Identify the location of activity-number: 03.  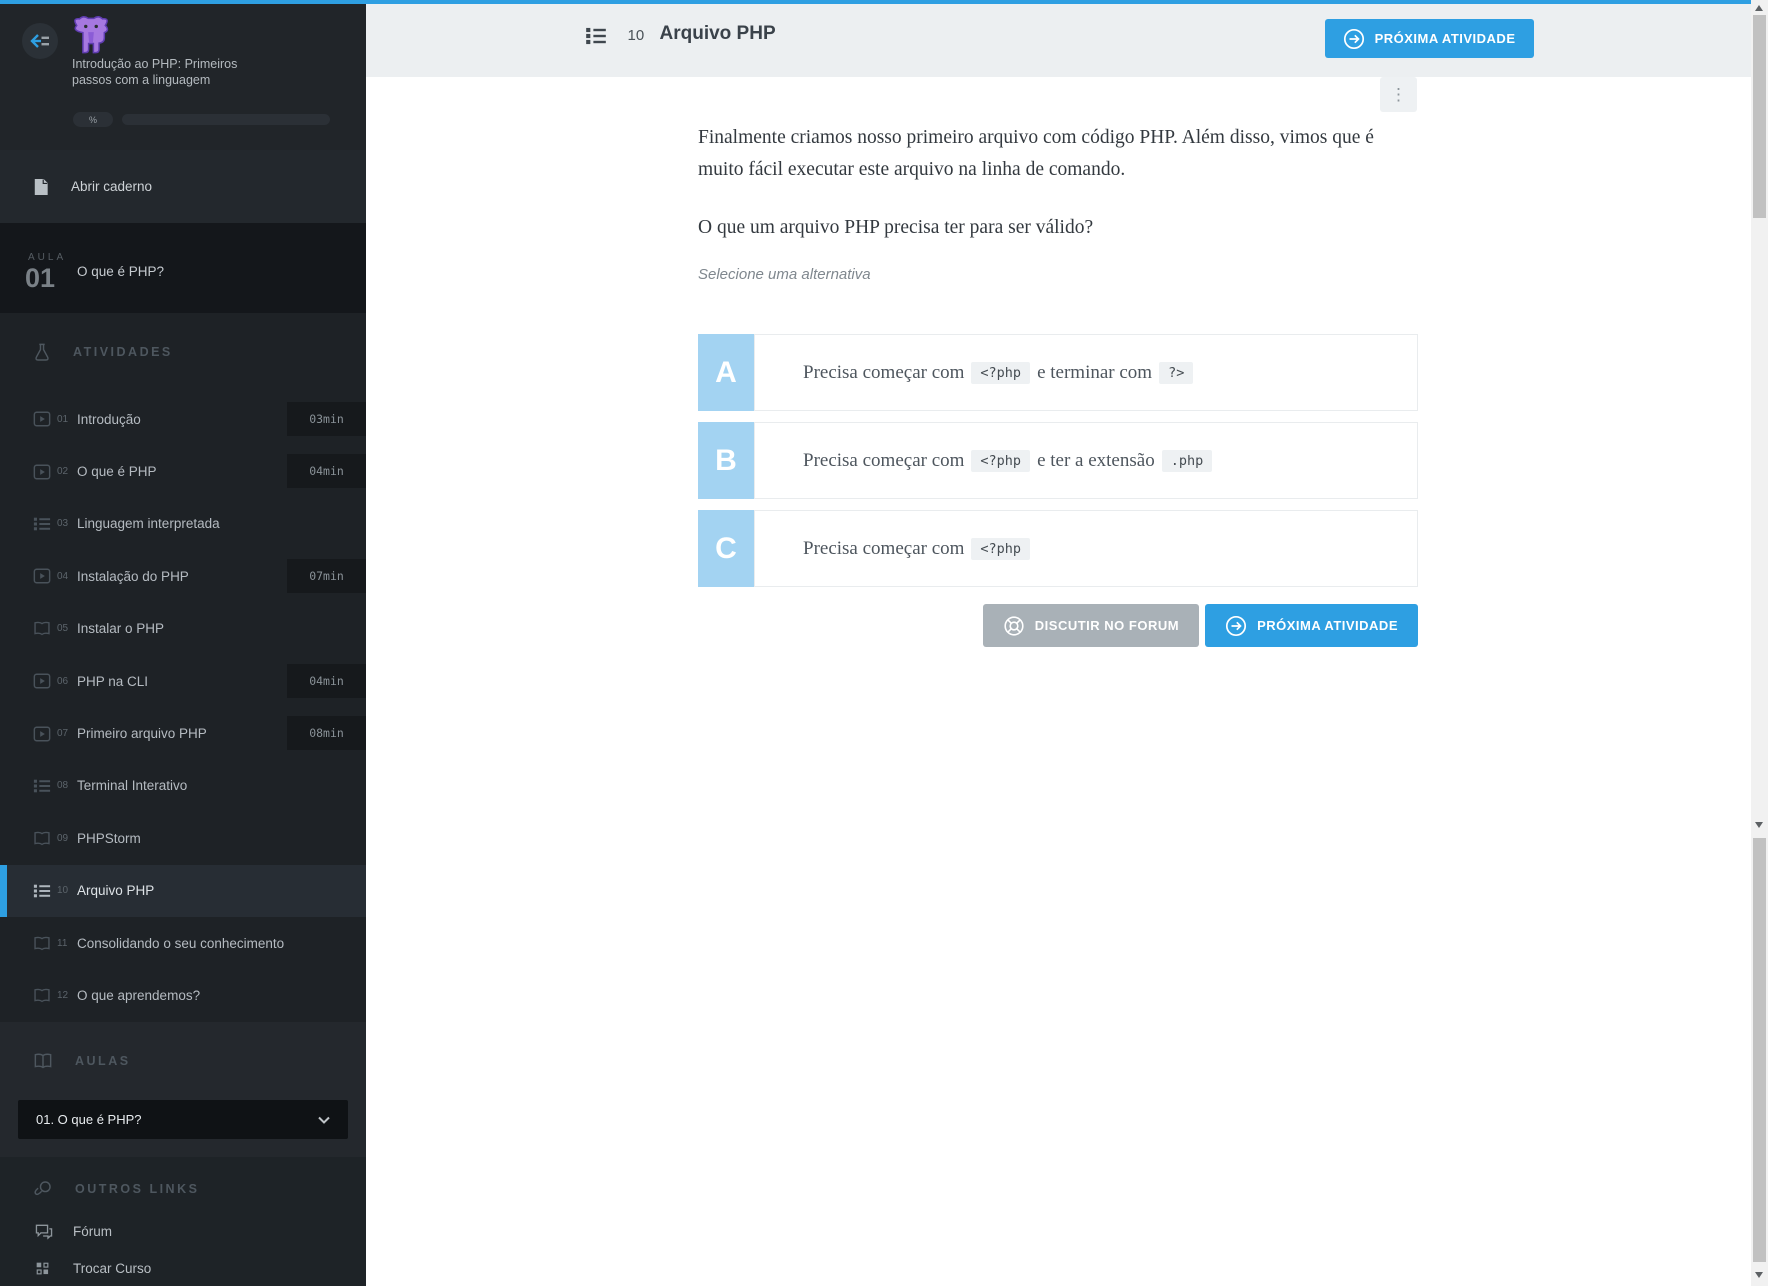
(63, 524).